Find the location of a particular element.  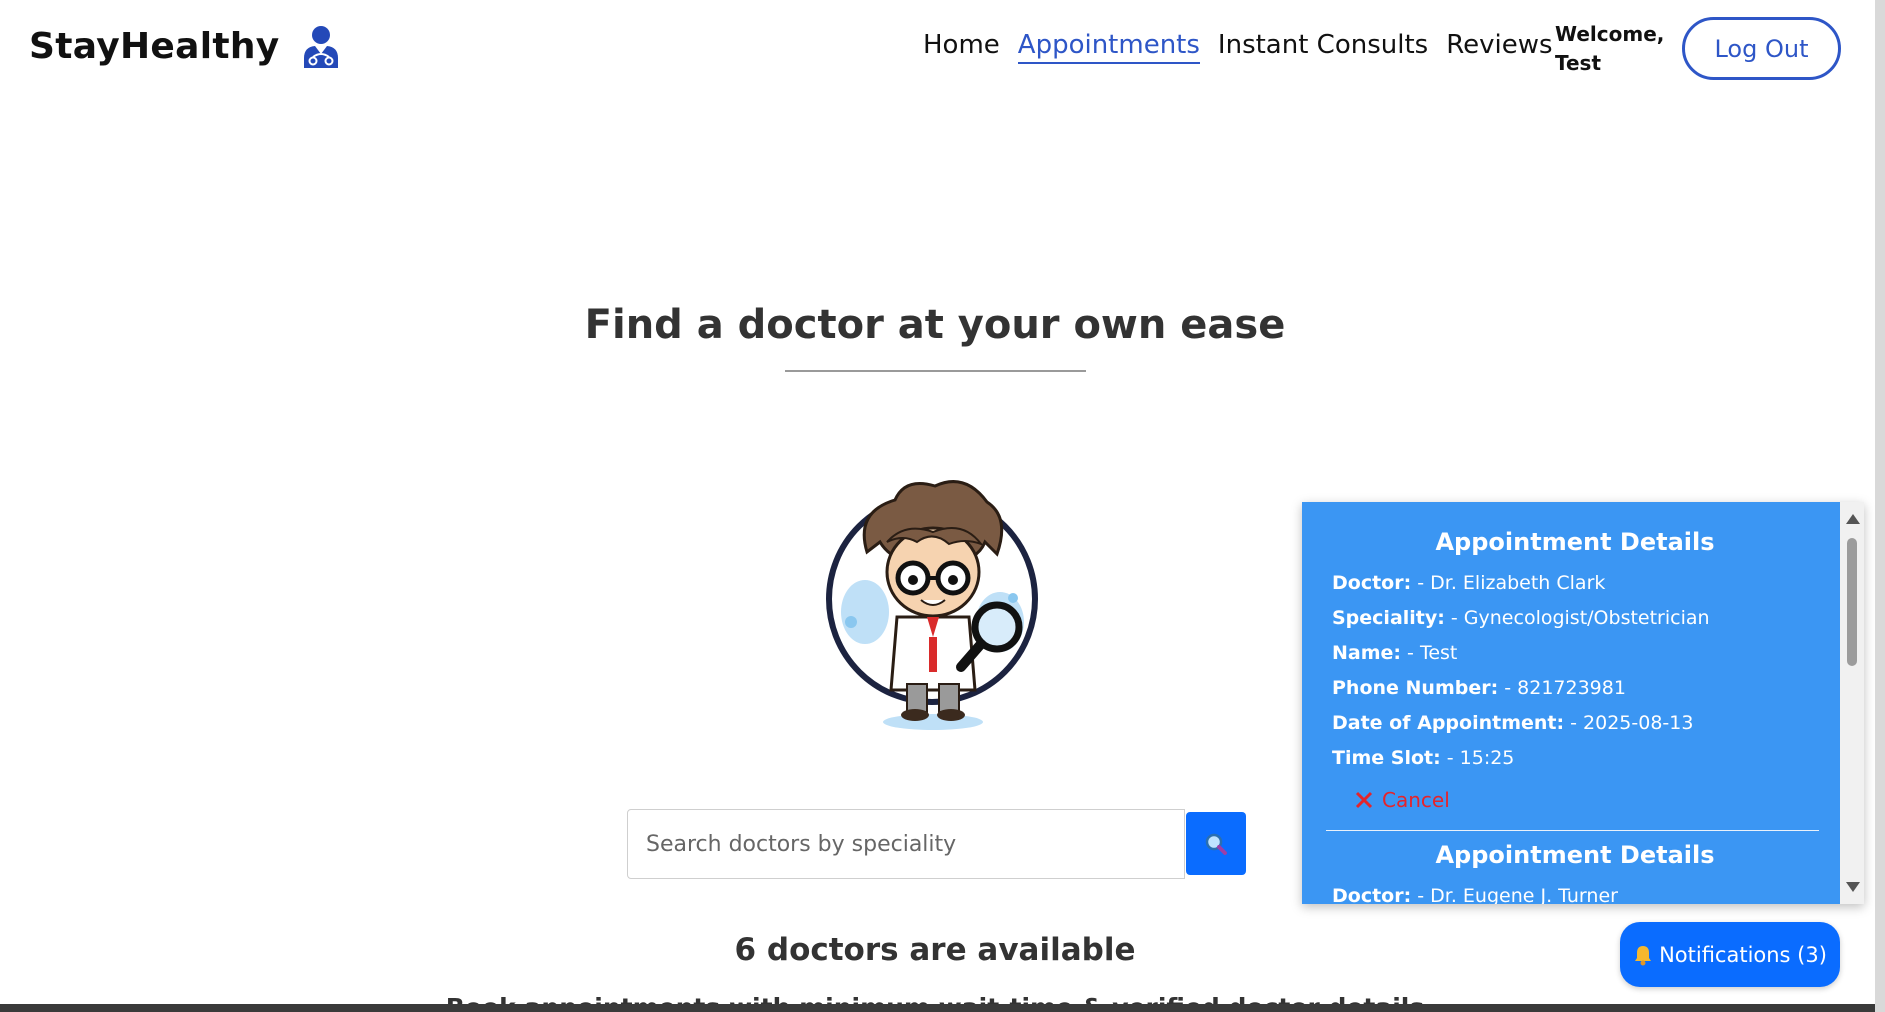

welcome-username: Test is located at coordinates (1578, 63).